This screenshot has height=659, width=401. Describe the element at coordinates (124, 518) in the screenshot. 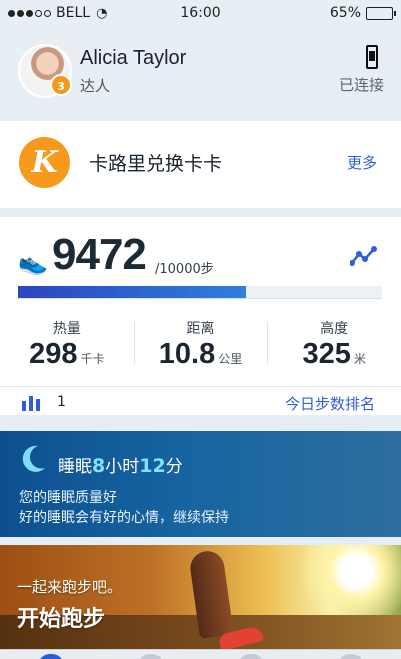

I see `sleep-encouragement-message: 好的睡眠会有好的心情，继续保持` at that location.